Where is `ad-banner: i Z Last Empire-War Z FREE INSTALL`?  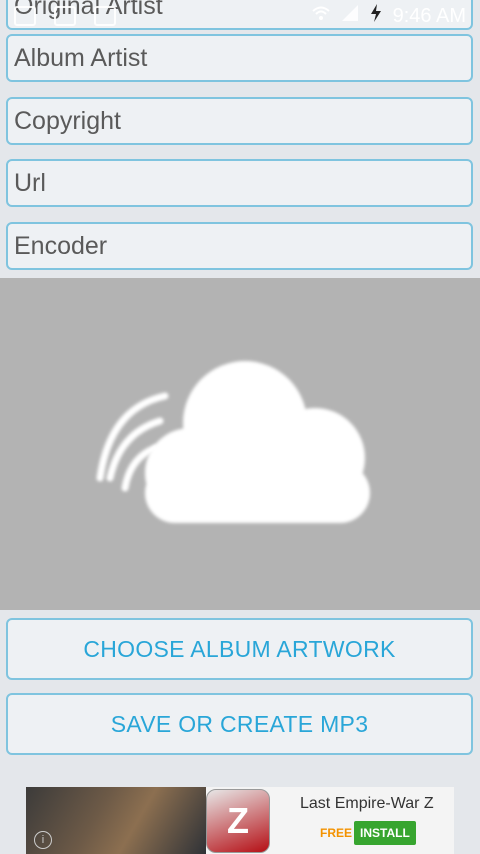
ad-banner: i Z Last Empire-War Z FREE INSTALL is located at coordinates (240, 820).